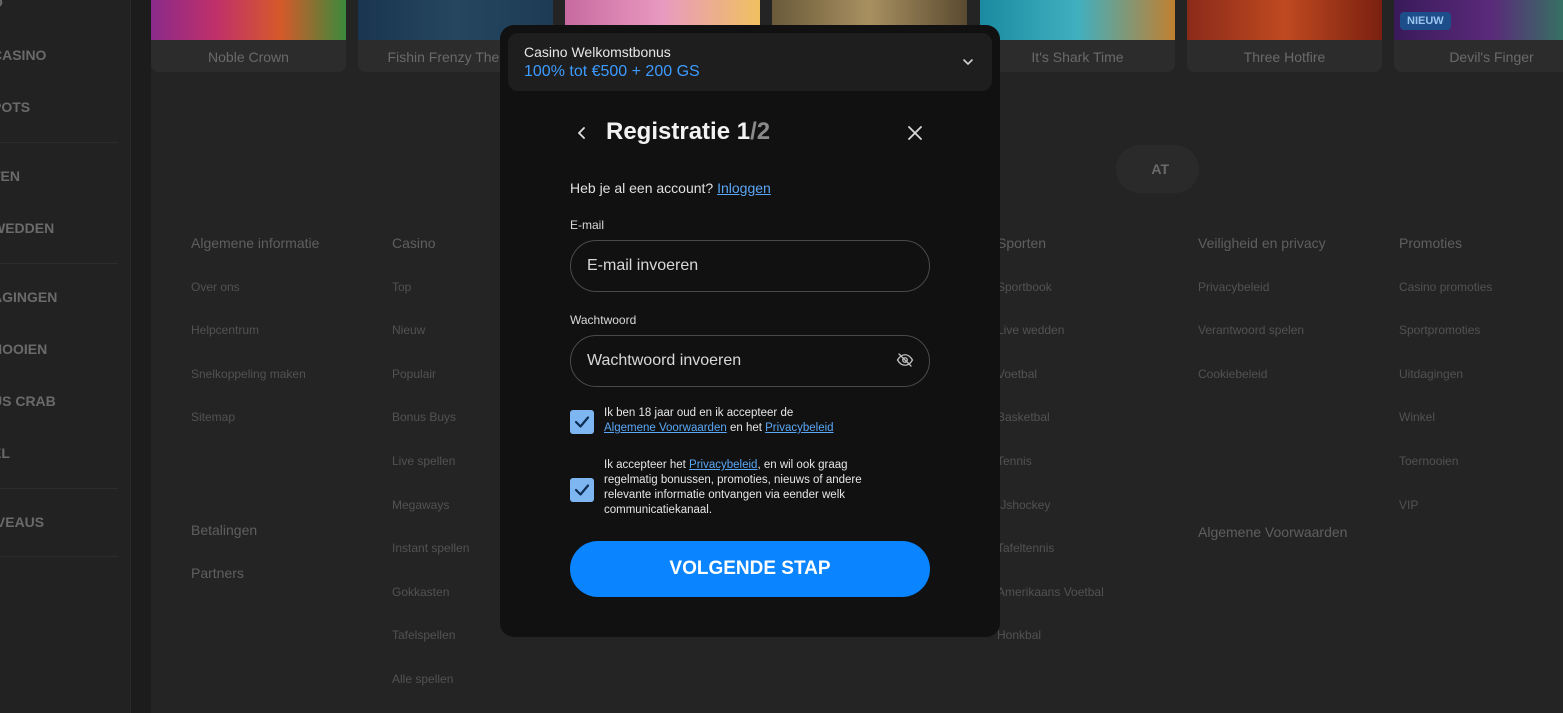  What do you see at coordinates (23, 349) in the screenshot?
I see `sidebar-item-tournaments: NOOIEN` at bounding box center [23, 349].